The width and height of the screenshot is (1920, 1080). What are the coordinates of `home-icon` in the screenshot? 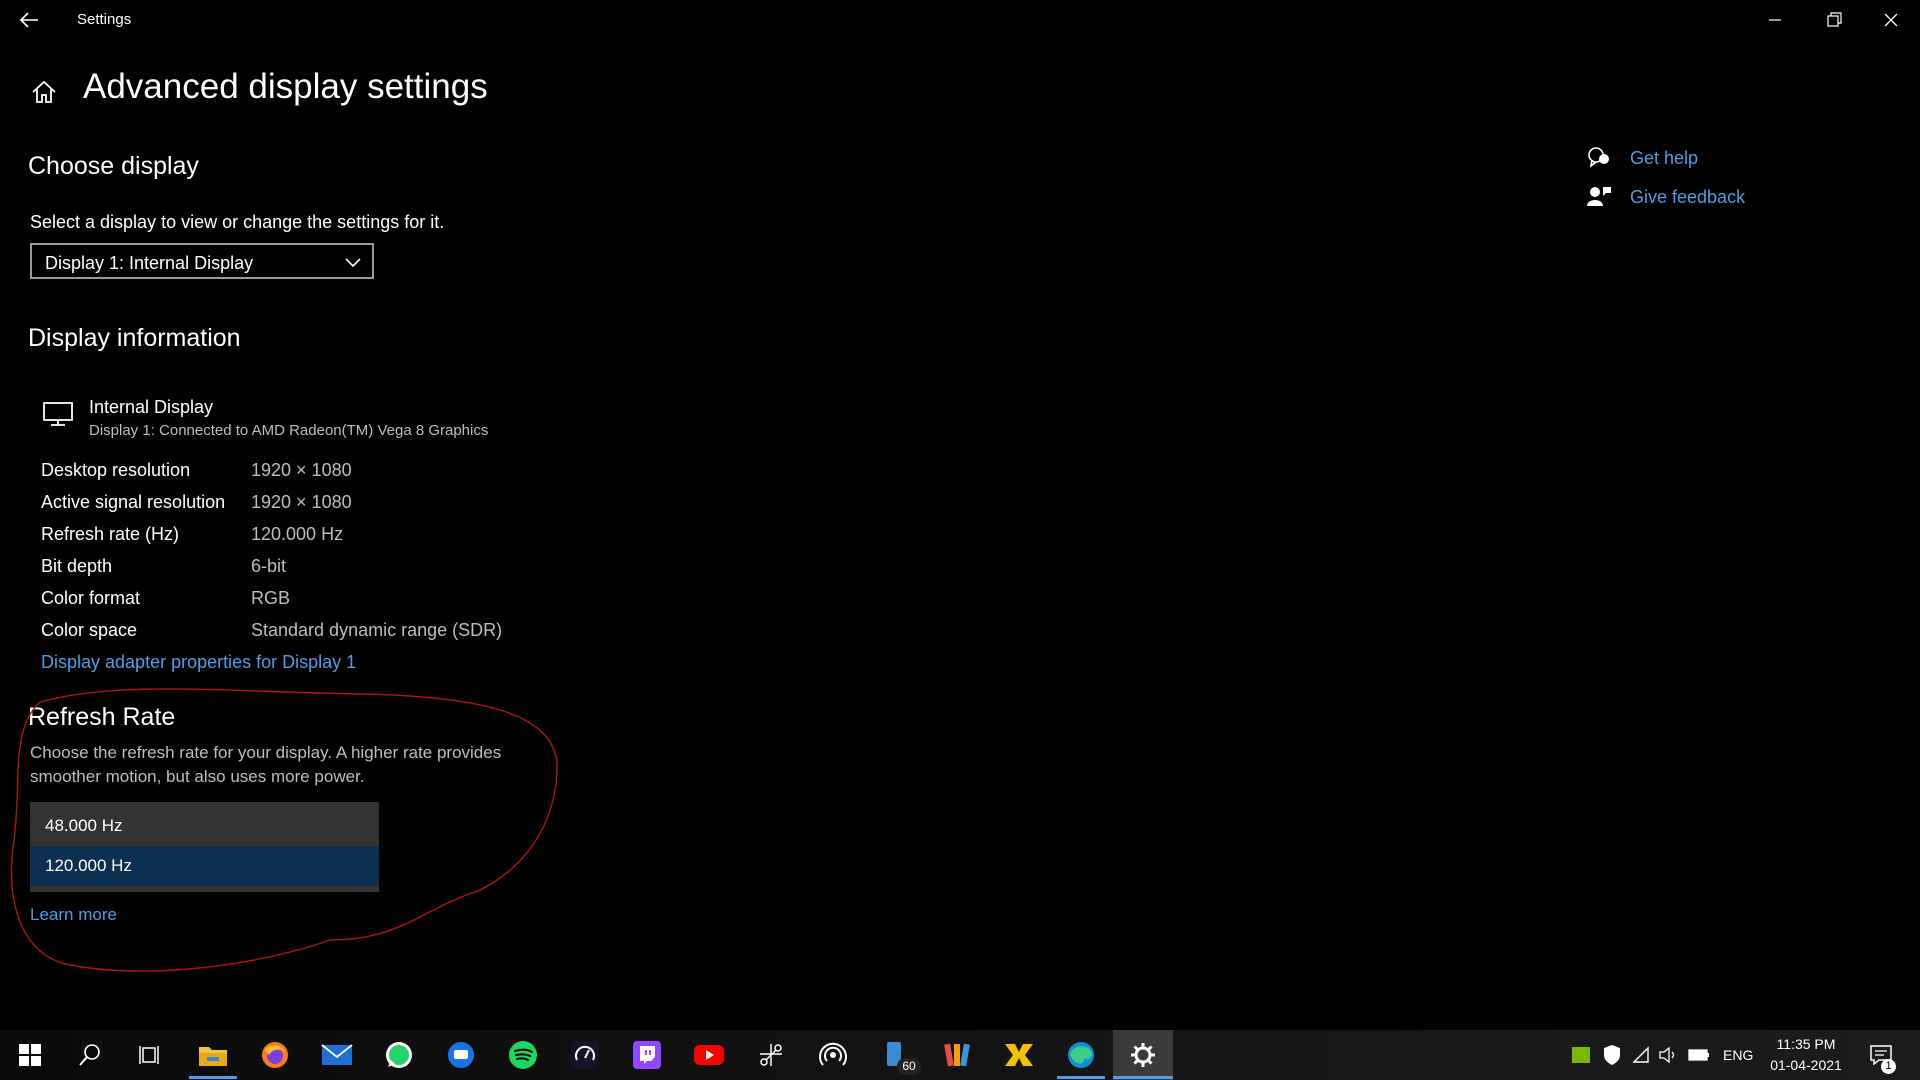 It's located at (44, 91).